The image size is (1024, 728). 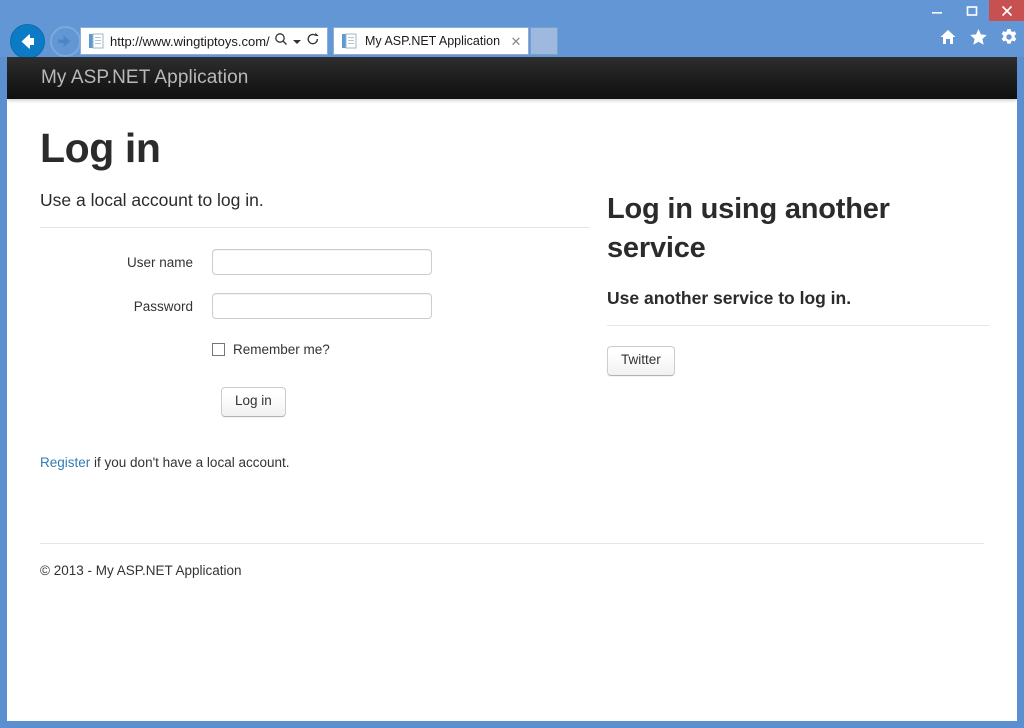 I want to click on address-bar: http://www.wingtiptoys.com/, so click(x=204, y=41).